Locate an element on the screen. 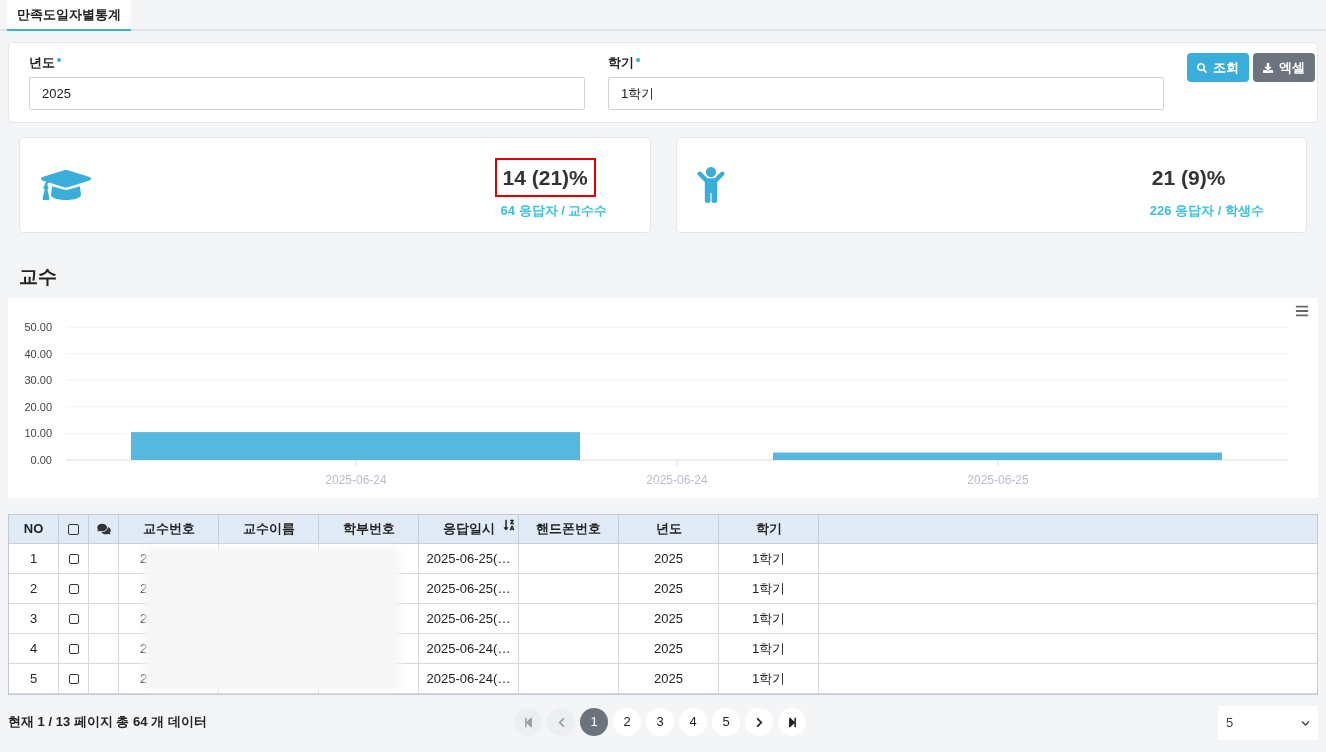 This screenshot has height=752, width=1326. page-button: 2 is located at coordinates (627, 722).